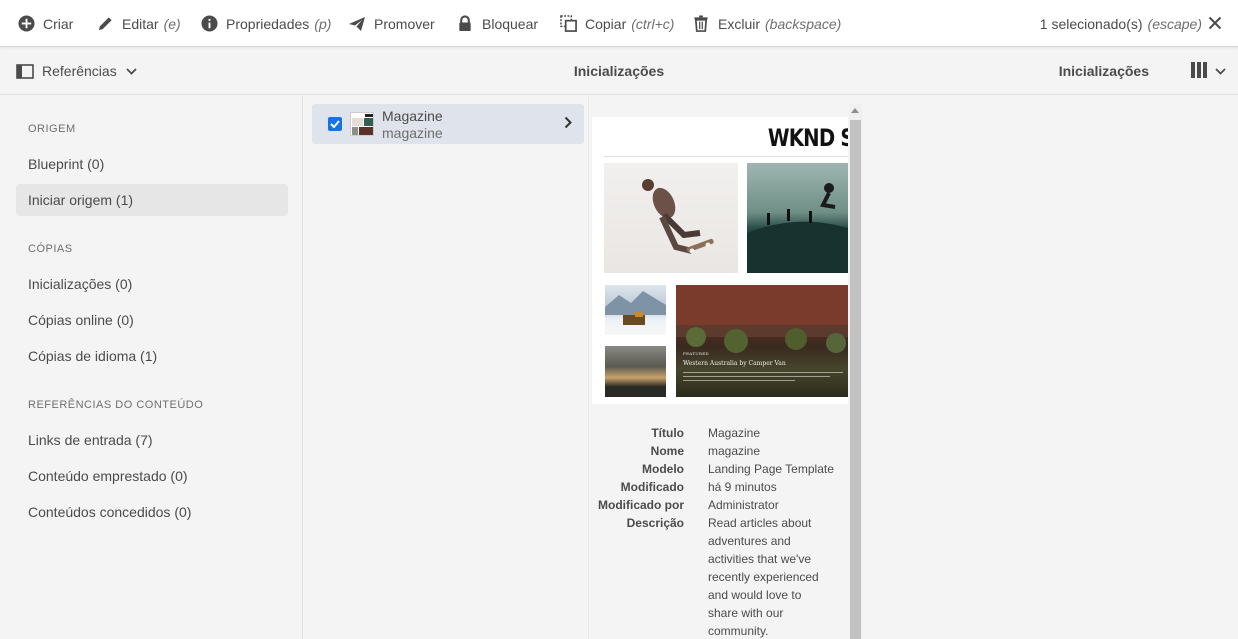 The width and height of the screenshot is (1238, 639). I want to click on feature-excerpt-lines, so click(763, 378).